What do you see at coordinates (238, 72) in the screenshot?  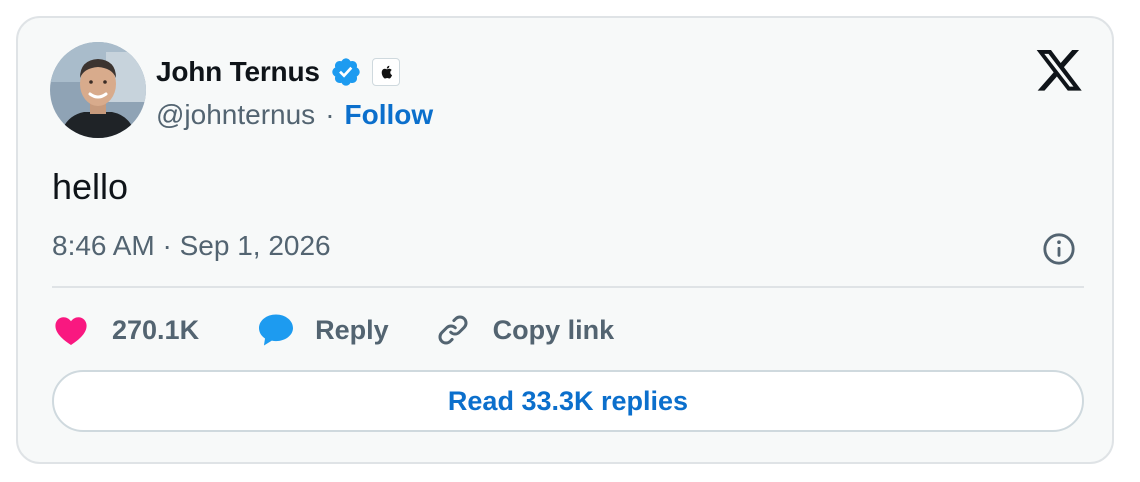 I see `author-name: John Ternus` at bounding box center [238, 72].